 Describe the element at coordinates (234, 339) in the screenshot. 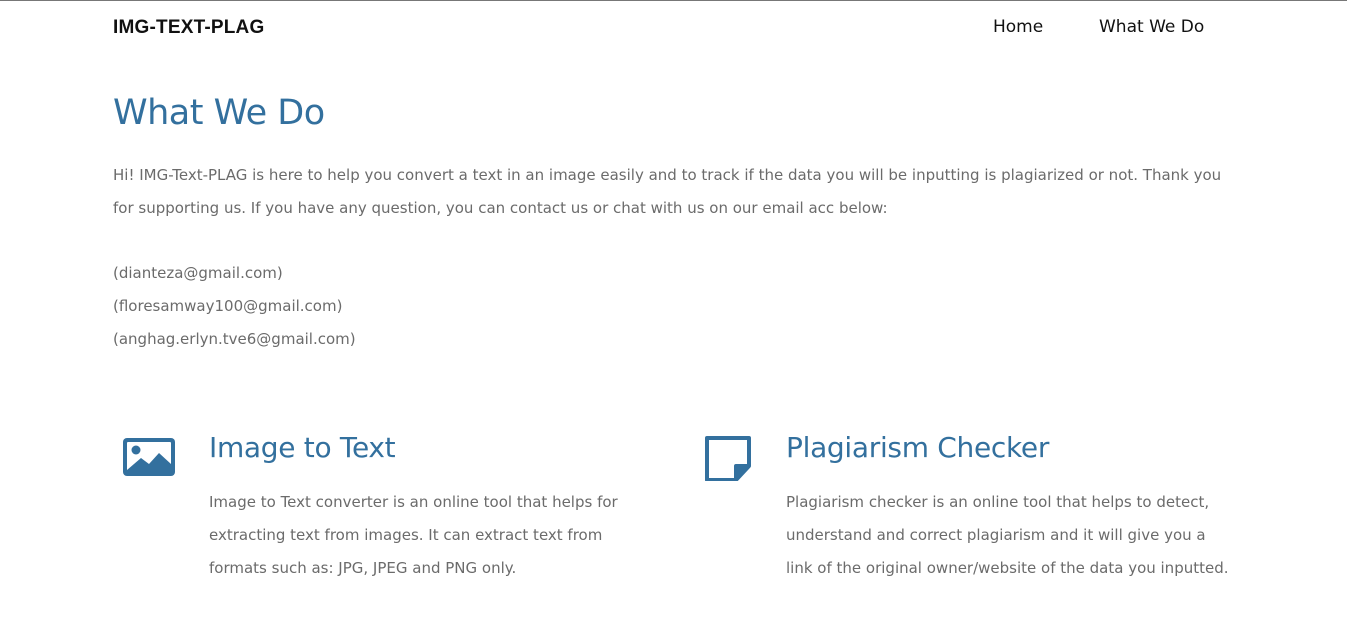

I see `email-item: (anghag.erlyn.tve6@gmail.com)` at that location.